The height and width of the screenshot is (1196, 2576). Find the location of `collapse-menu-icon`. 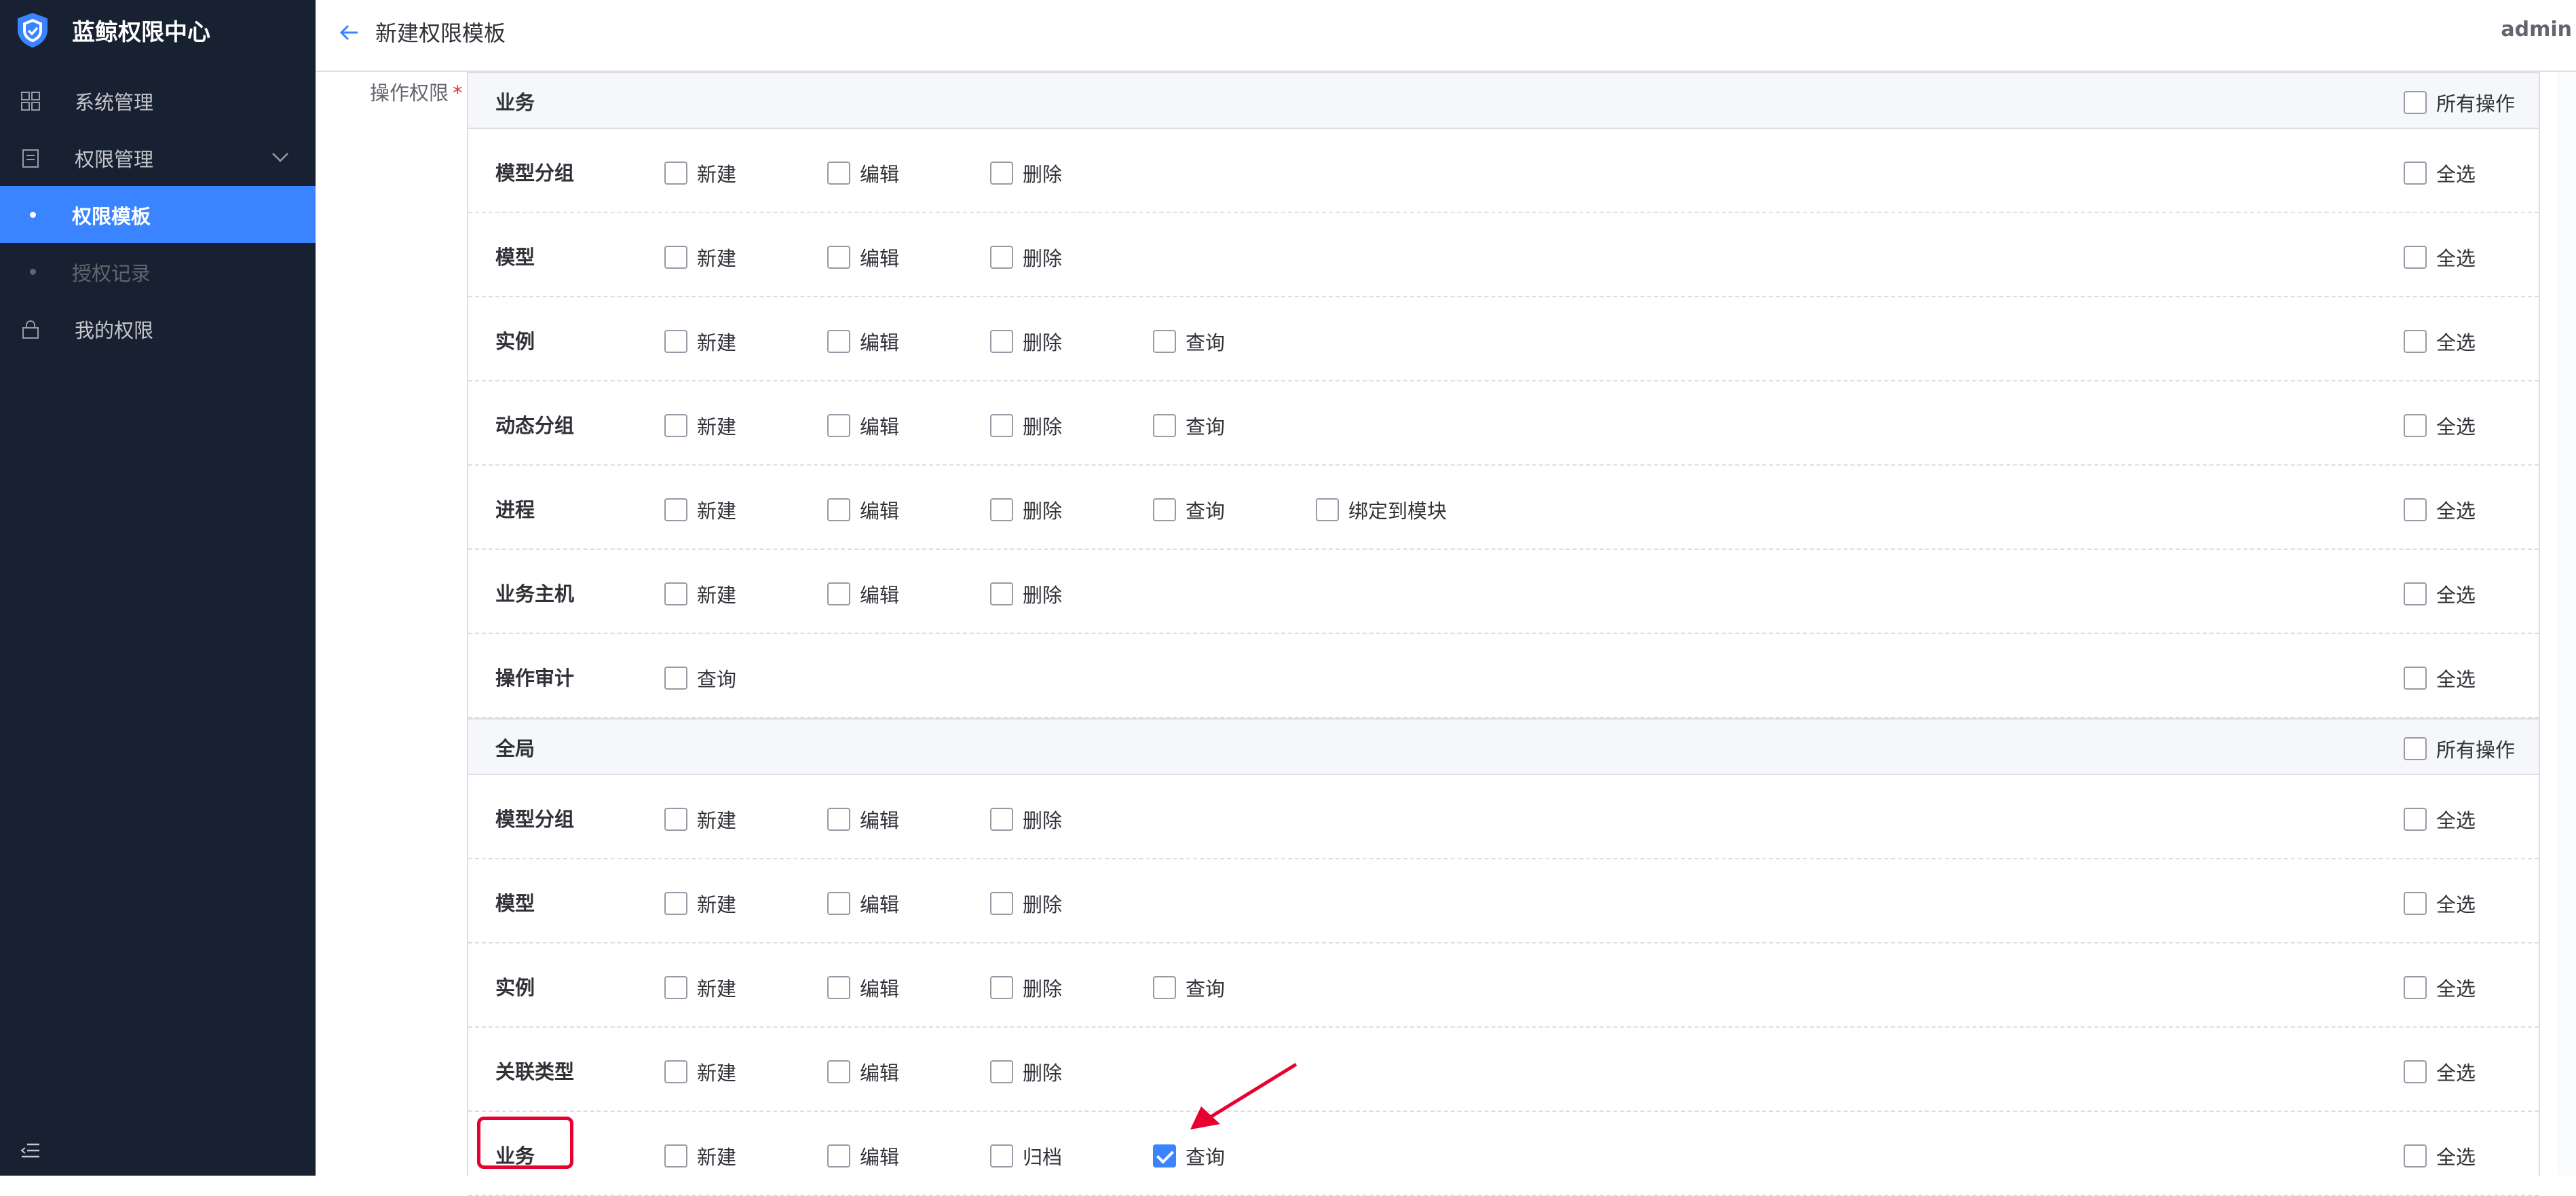

collapse-menu-icon is located at coordinates (31, 1150).